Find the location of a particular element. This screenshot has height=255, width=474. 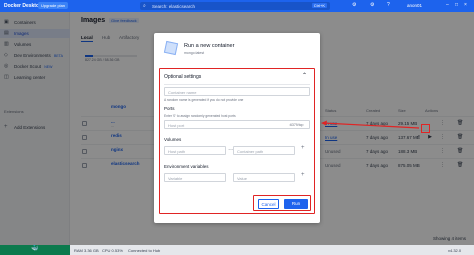

add-volume-icon: + is located at coordinates (303, 148).